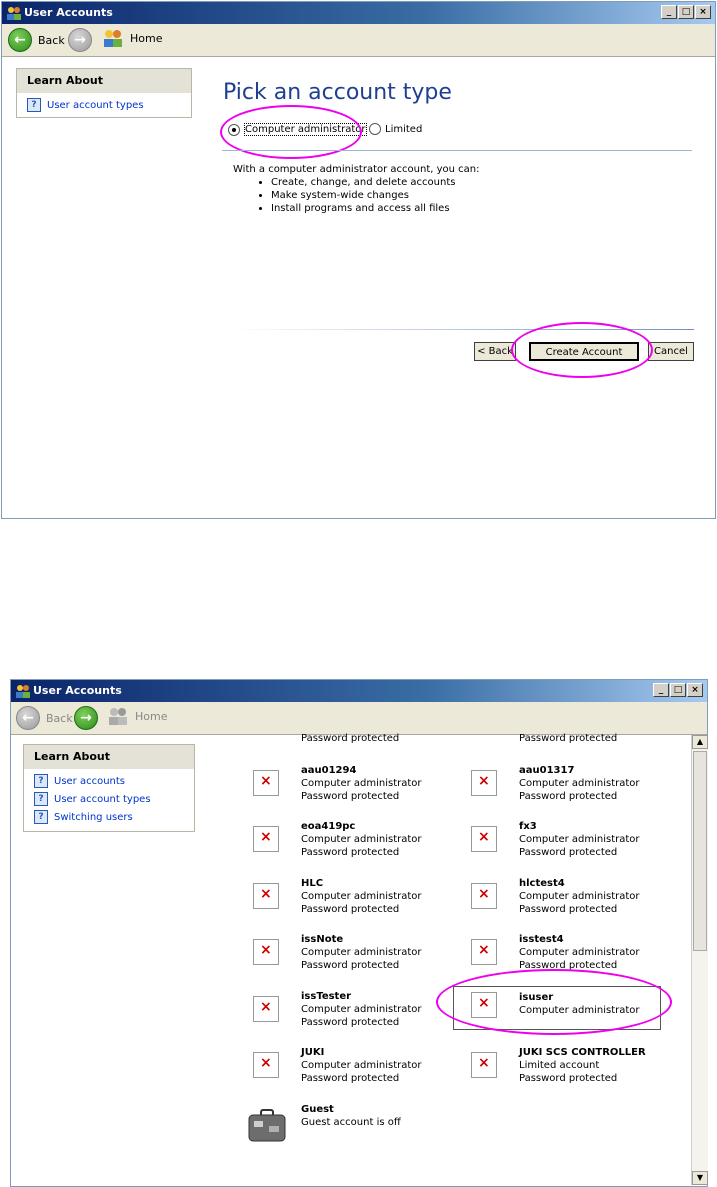  I want to click on account-tile-isuser: isuser Computer administrator, so click(557, 1008).